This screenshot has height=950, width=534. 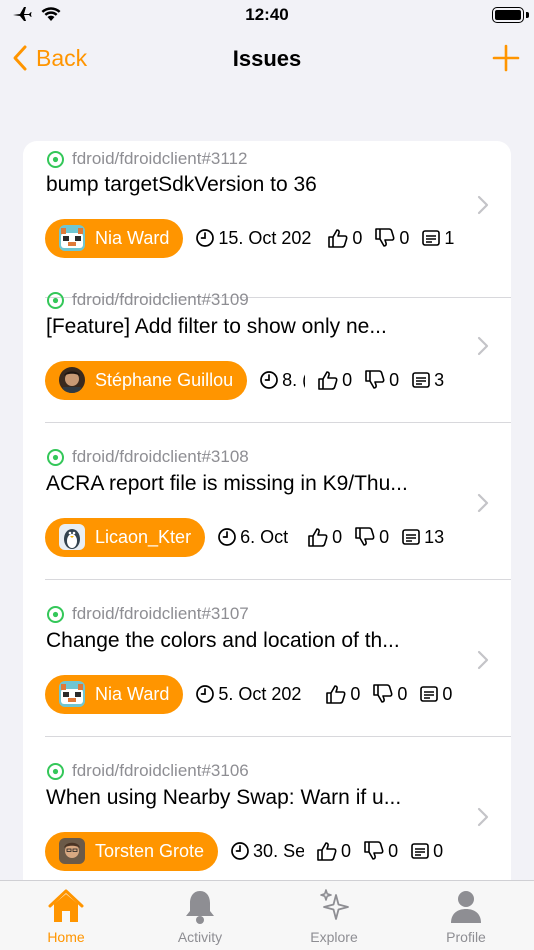 What do you see at coordinates (293, 379) in the screenshot?
I see `issue-date-label: 8. (` at bounding box center [293, 379].